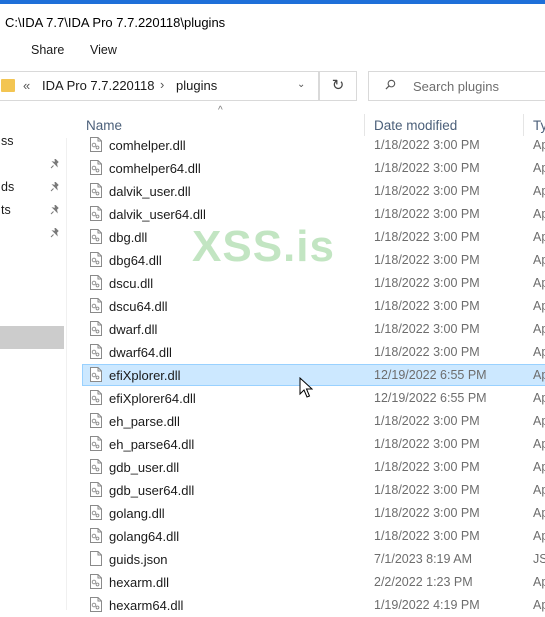 This screenshot has height=617, width=545. Describe the element at coordinates (131, 283) in the screenshot. I see `file-name: dscu.dll` at that location.